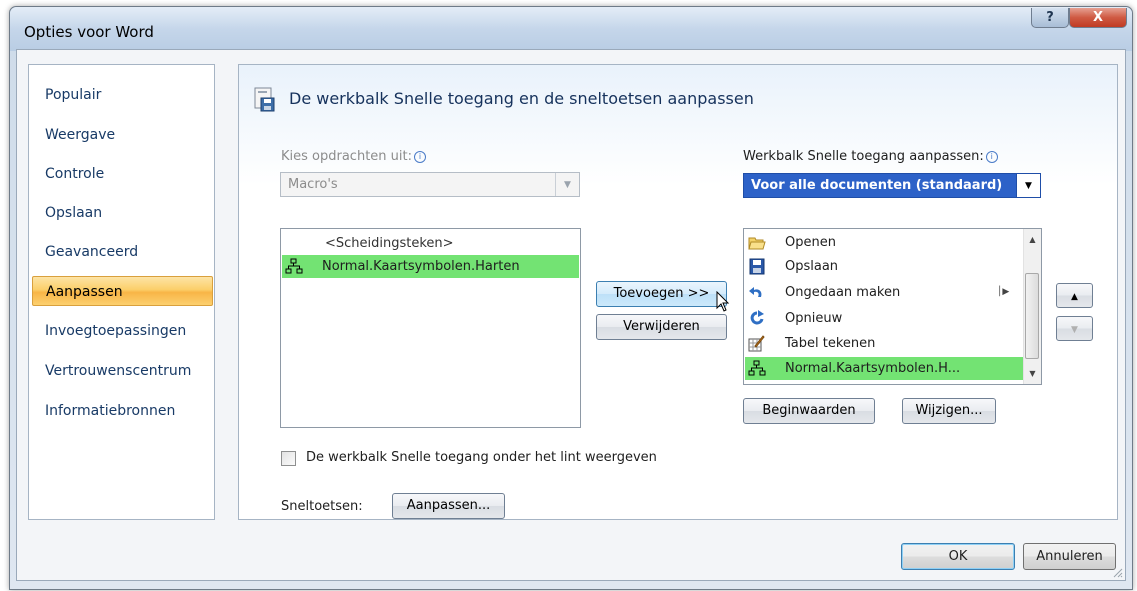  What do you see at coordinates (121, 174) in the screenshot?
I see `sidebar-item-controle: Controle` at bounding box center [121, 174].